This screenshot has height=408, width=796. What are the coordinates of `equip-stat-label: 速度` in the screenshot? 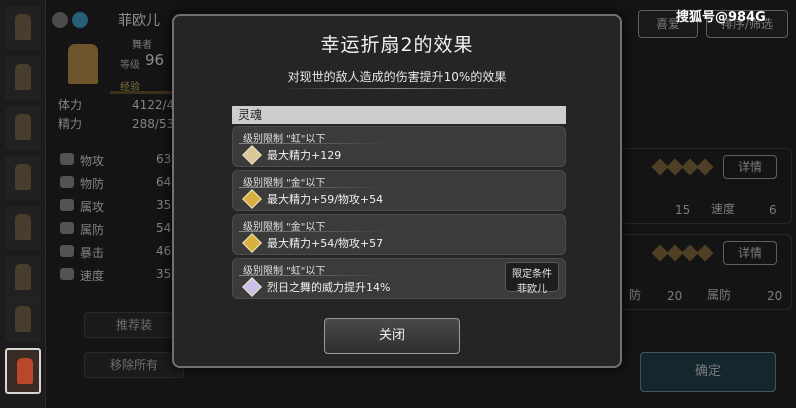 It's located at (723, 209).